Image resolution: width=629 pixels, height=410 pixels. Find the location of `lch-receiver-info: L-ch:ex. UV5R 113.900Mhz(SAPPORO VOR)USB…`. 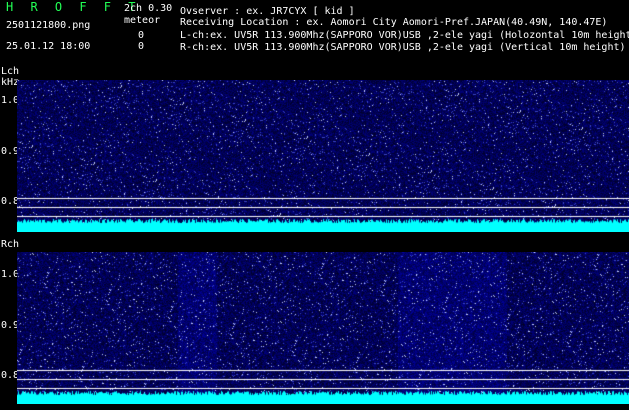

lch-receiver-info: L-ch:ex. UV5R 113.900Mhz(SAPPORO VOR)USB… is located at coordinates (404, 35).